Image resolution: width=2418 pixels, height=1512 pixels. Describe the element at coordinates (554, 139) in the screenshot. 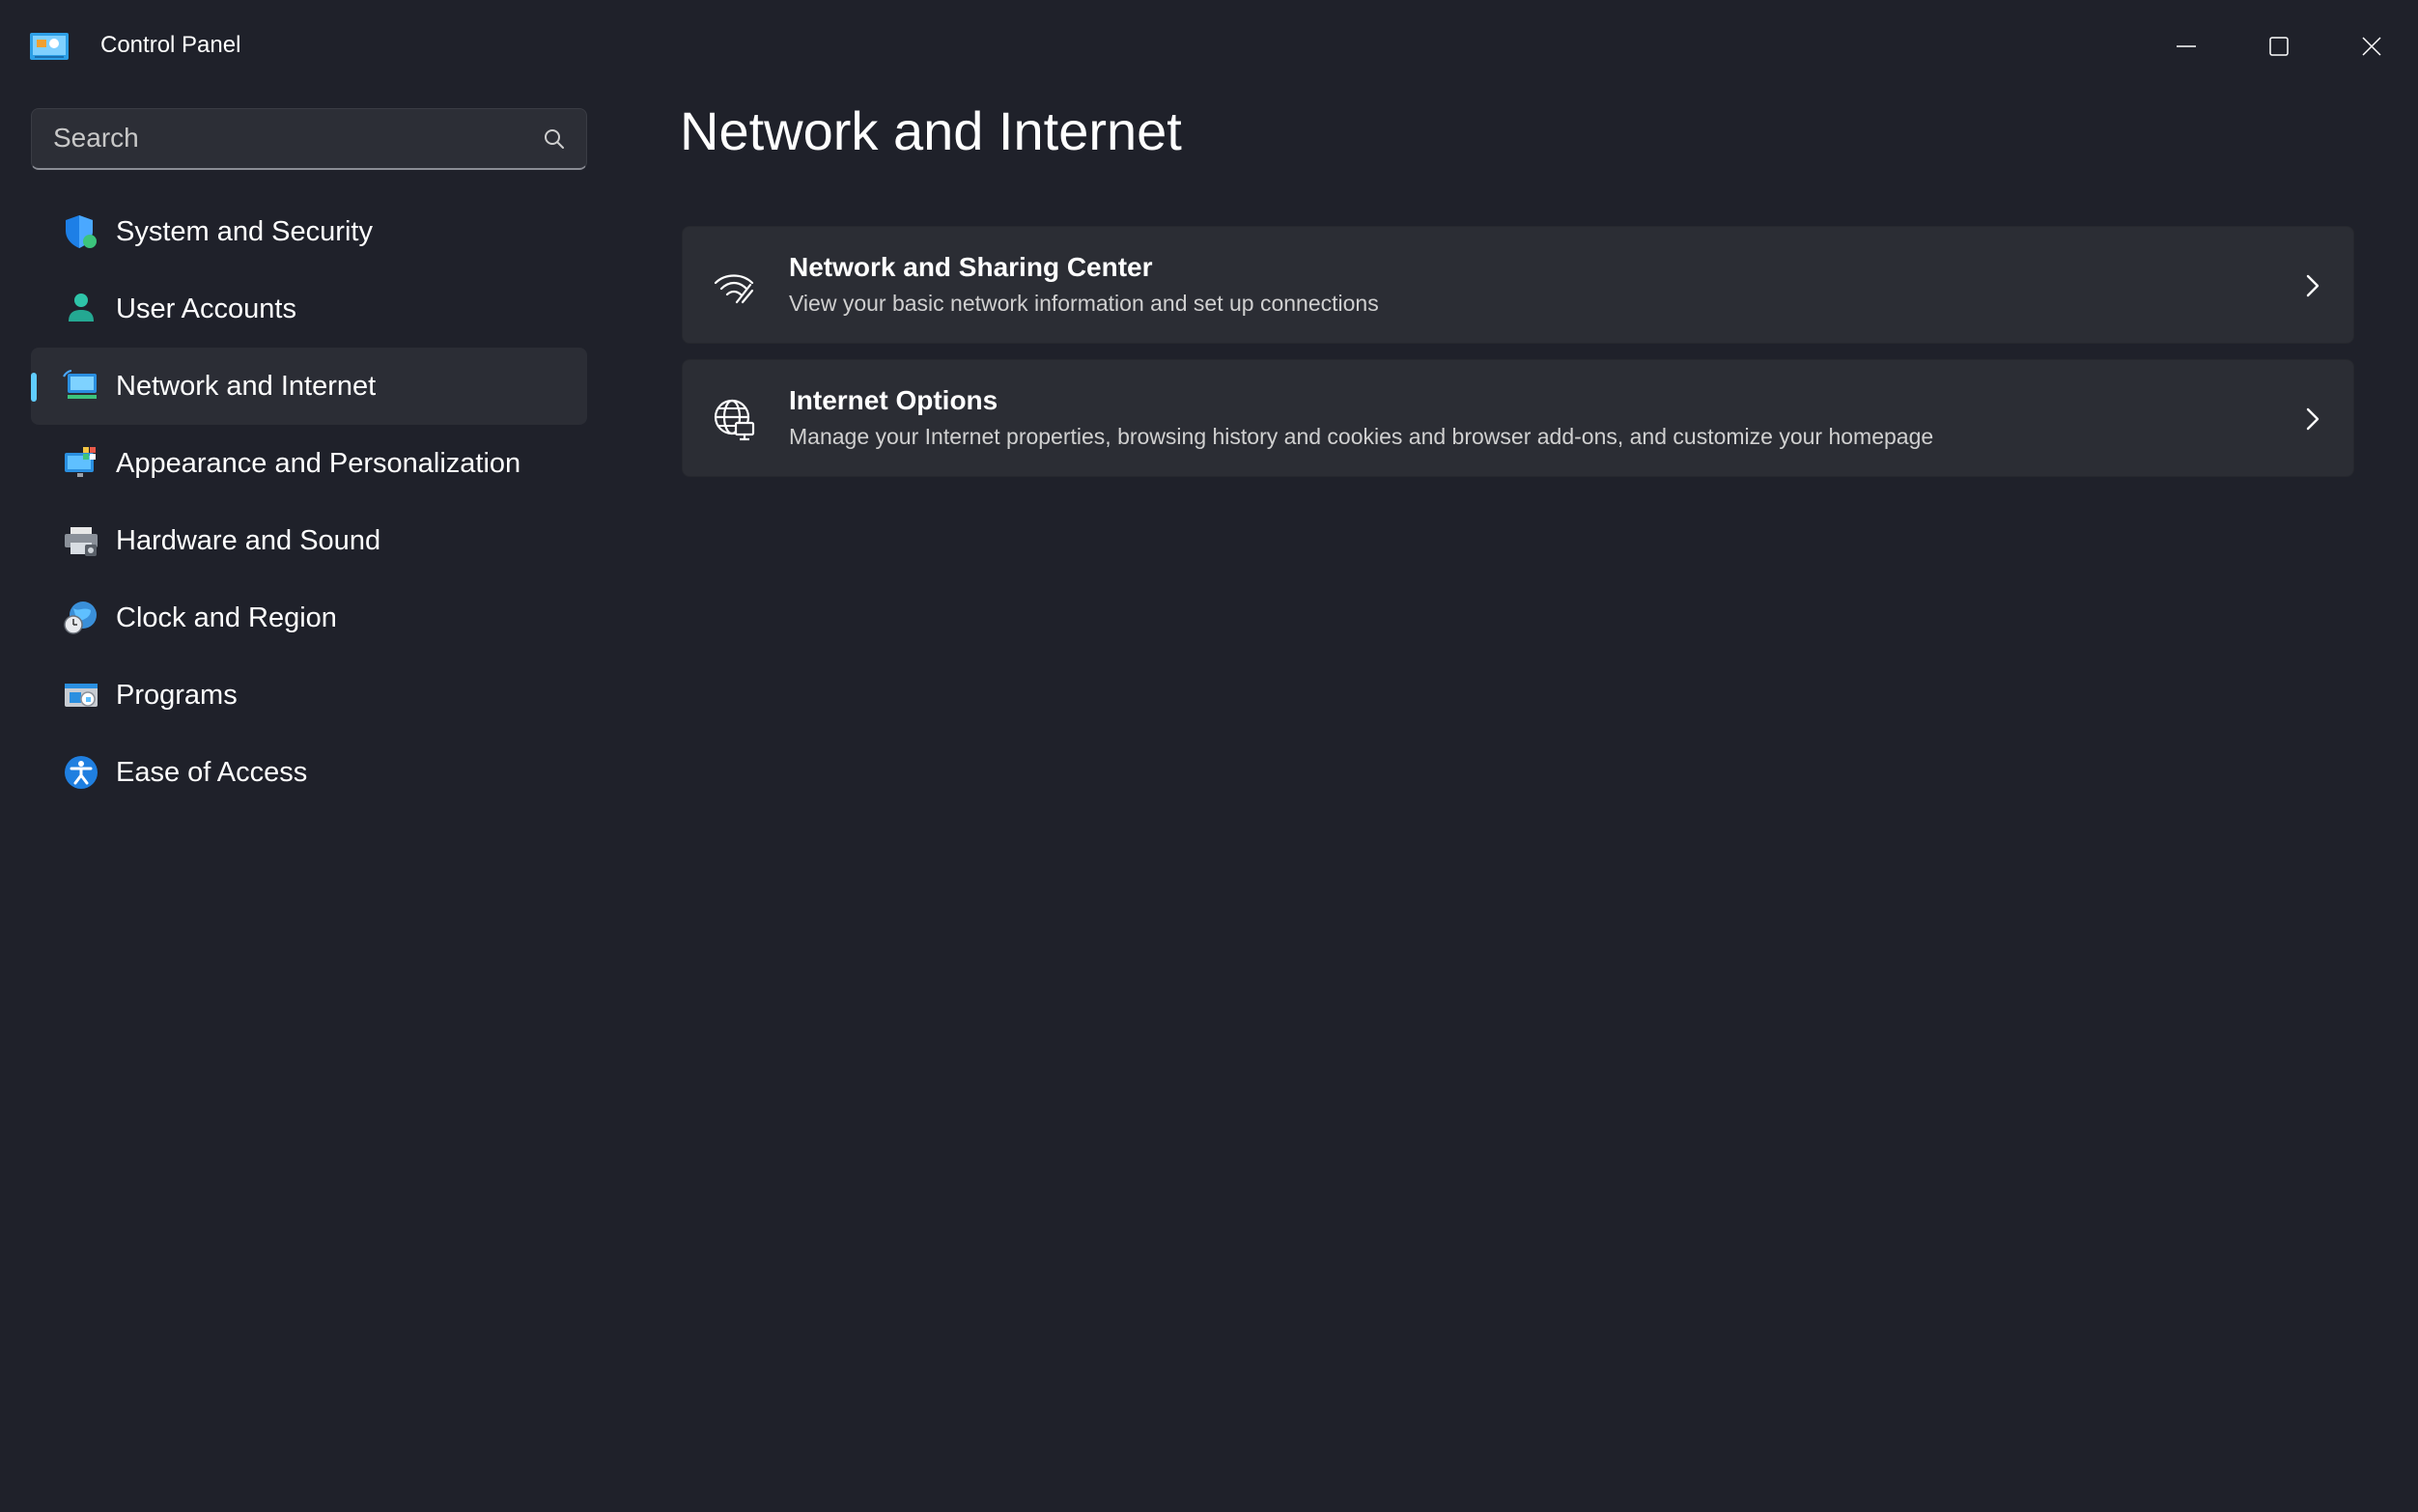

I see `search-icon` at that location.